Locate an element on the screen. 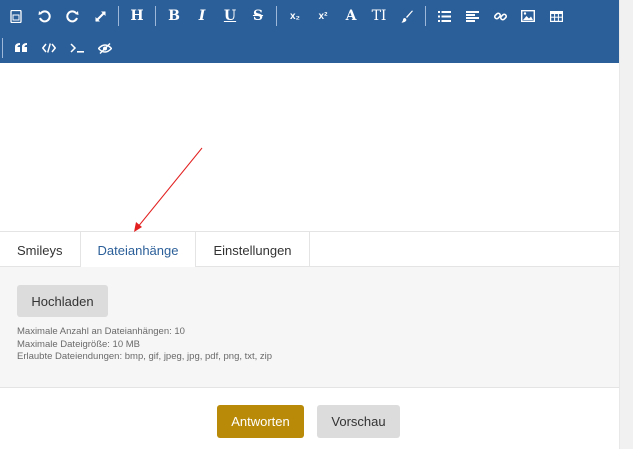 This screenshot has height=449, width=633. undo-icon is located at coordinates (44, 16).